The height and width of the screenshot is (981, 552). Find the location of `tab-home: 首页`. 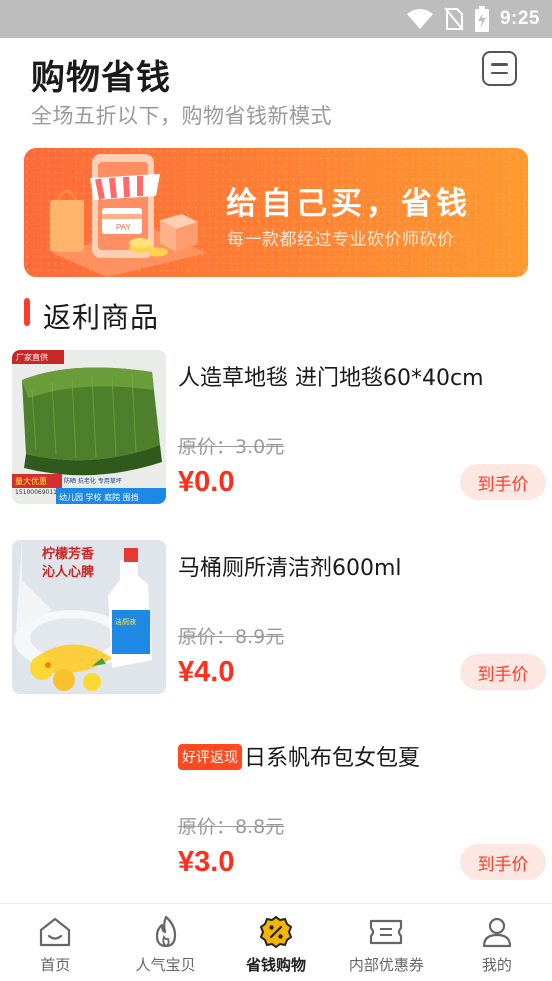

tab-home: 首页 is located at coordinates (55, 942).